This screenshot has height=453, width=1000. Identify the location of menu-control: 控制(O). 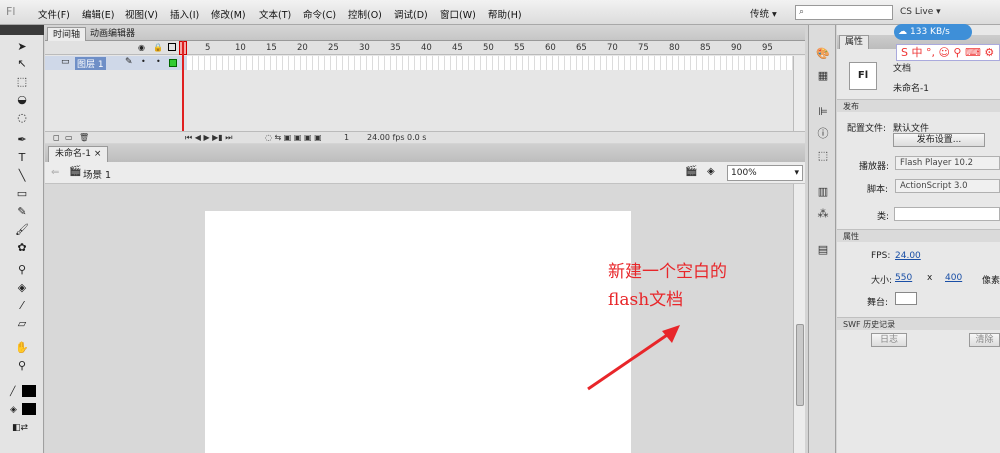
(365, 14).